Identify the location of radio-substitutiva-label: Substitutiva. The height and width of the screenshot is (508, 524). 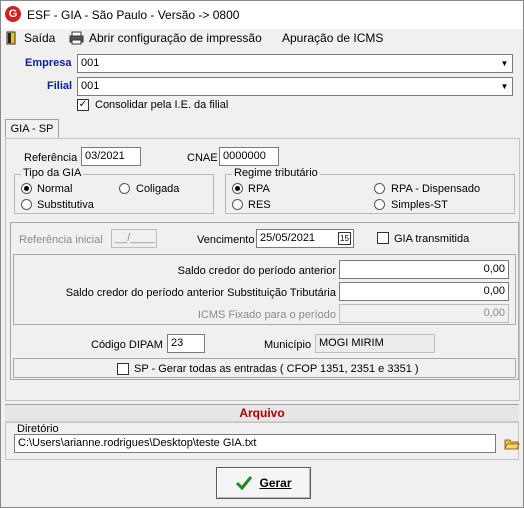
(65, 205).